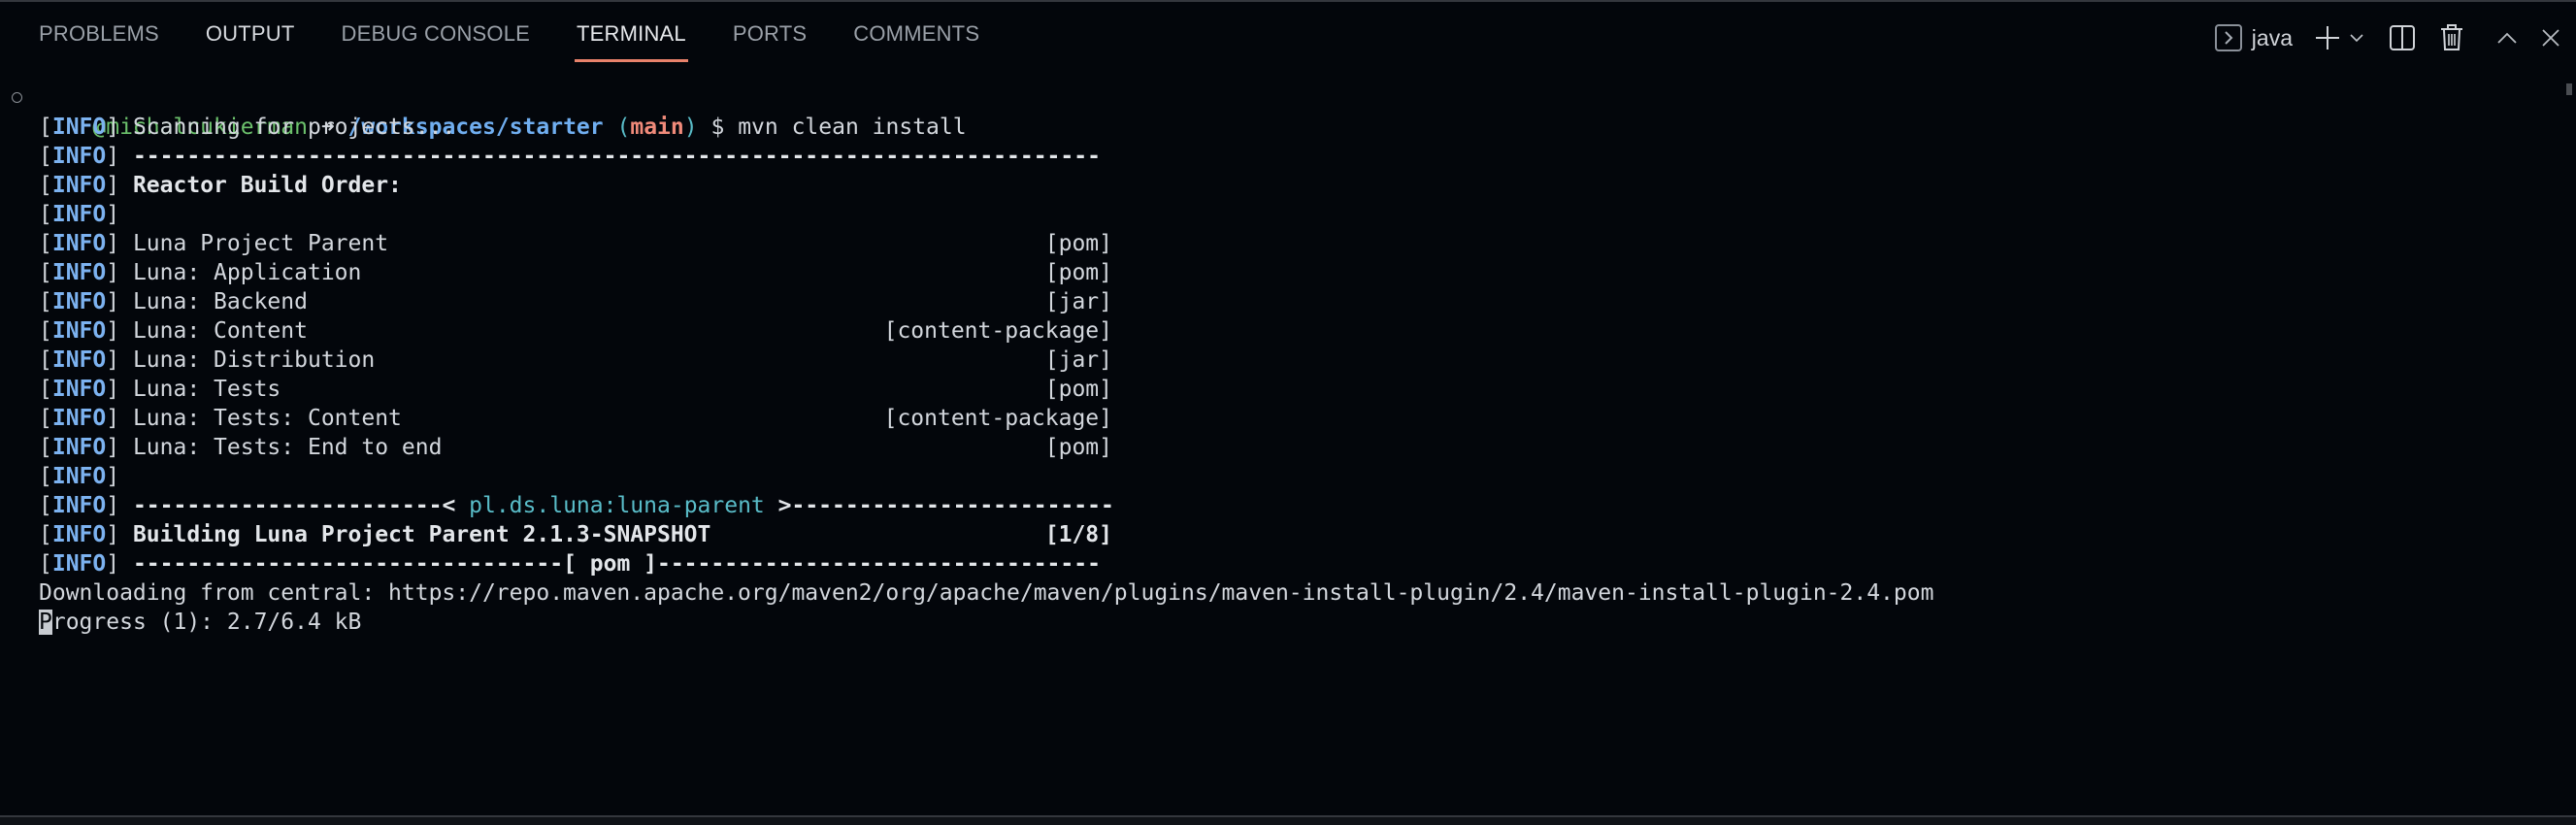 Image resolution: width=2576 pixels, height=825 pixels. I want to click on module-row: [INFO] Luna: Application [pom], so click(575, 272).